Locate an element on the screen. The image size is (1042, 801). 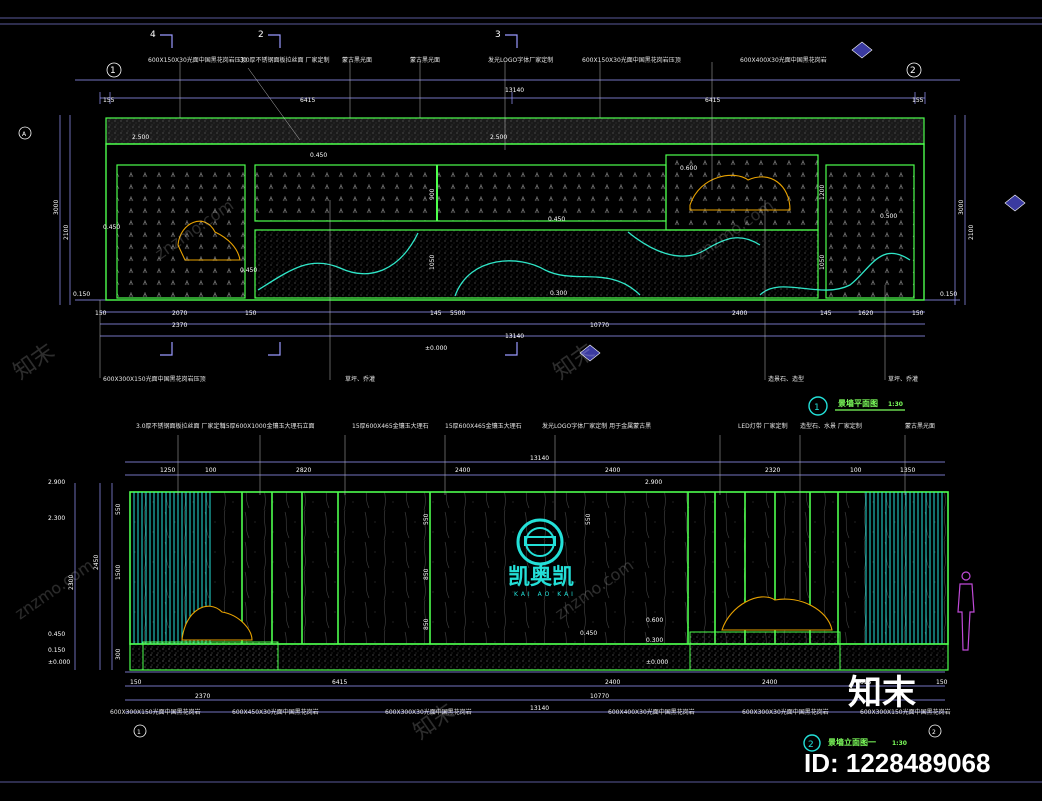
elev-left-elev-4: ±0.000 is located at coordinates (59, 662).